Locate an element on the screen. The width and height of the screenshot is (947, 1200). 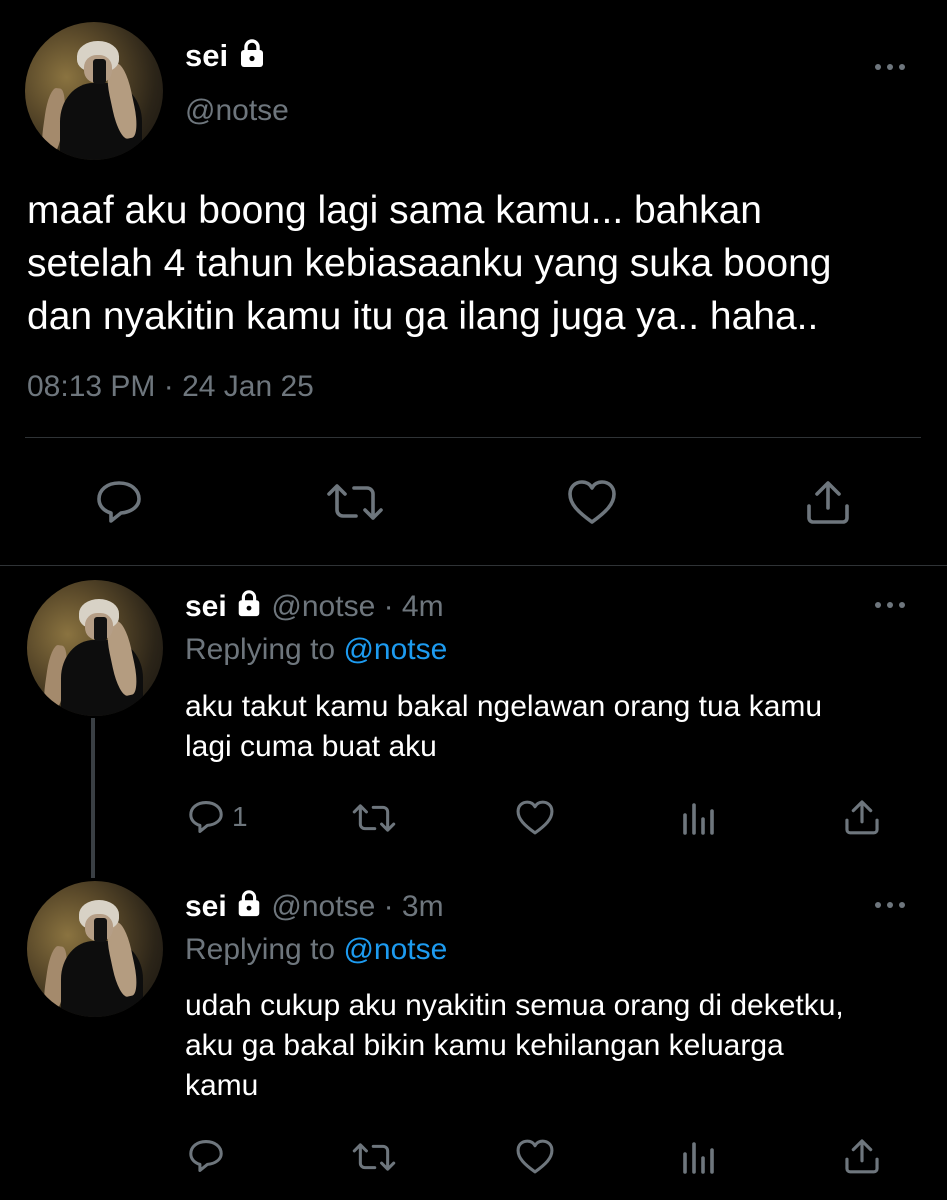
divider is located at coordinates (473, 437).